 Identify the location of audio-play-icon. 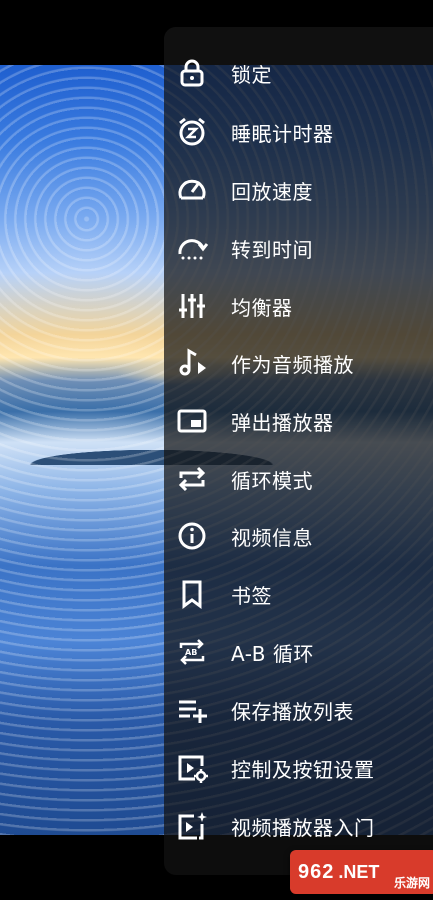
(192, 363).